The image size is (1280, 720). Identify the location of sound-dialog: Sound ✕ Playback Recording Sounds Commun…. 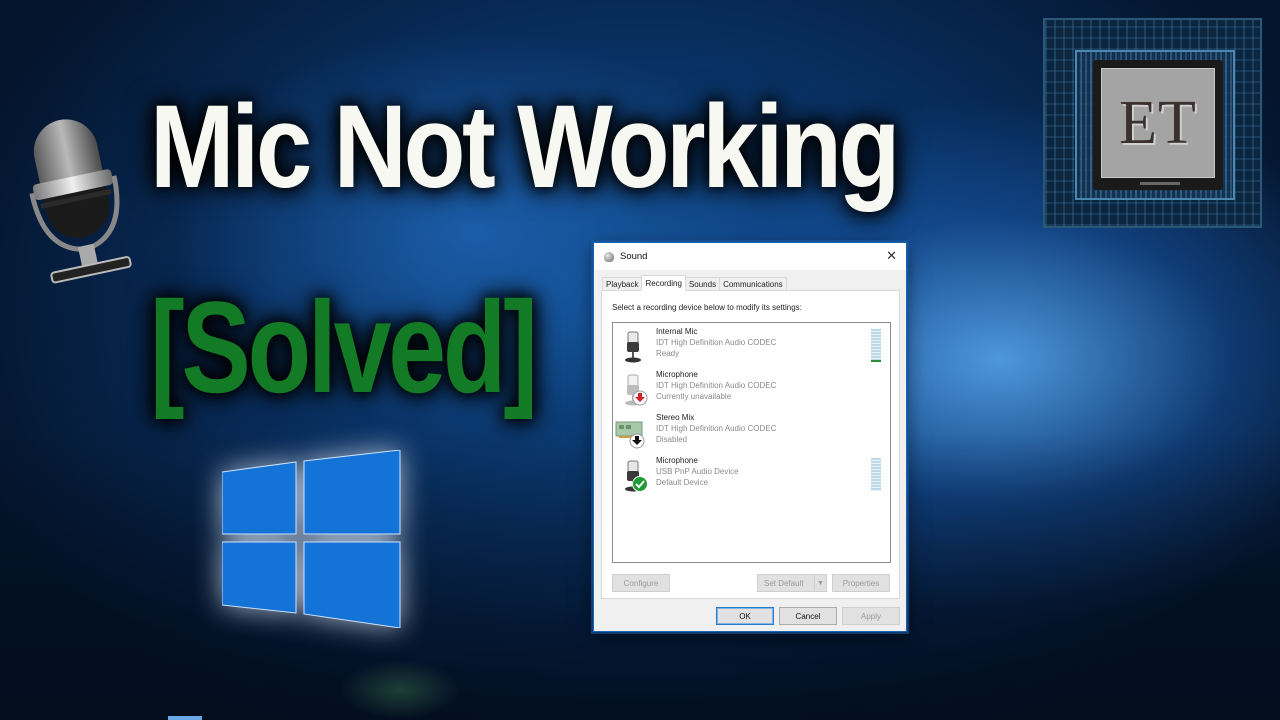
(750, 437).